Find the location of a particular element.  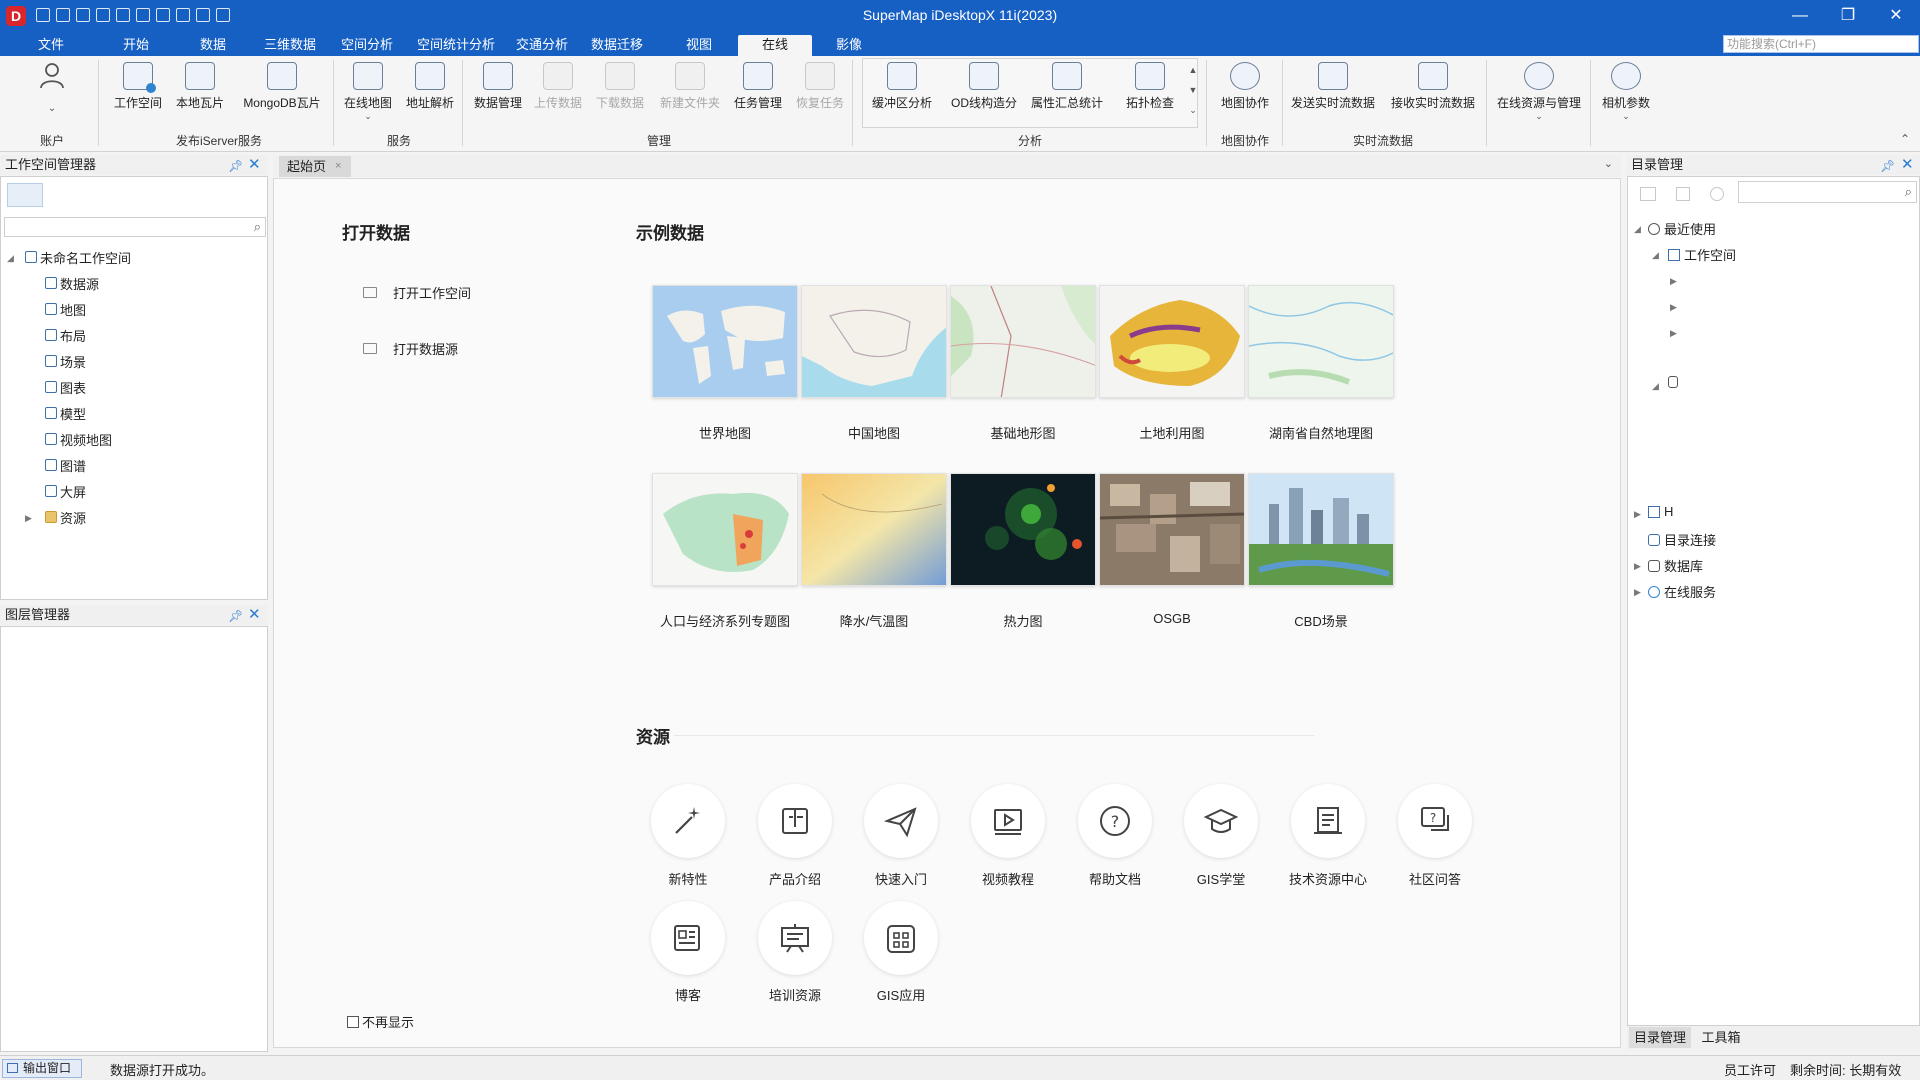

local-tile-button: 本地瓦片 is located at coordinates (200, 91).